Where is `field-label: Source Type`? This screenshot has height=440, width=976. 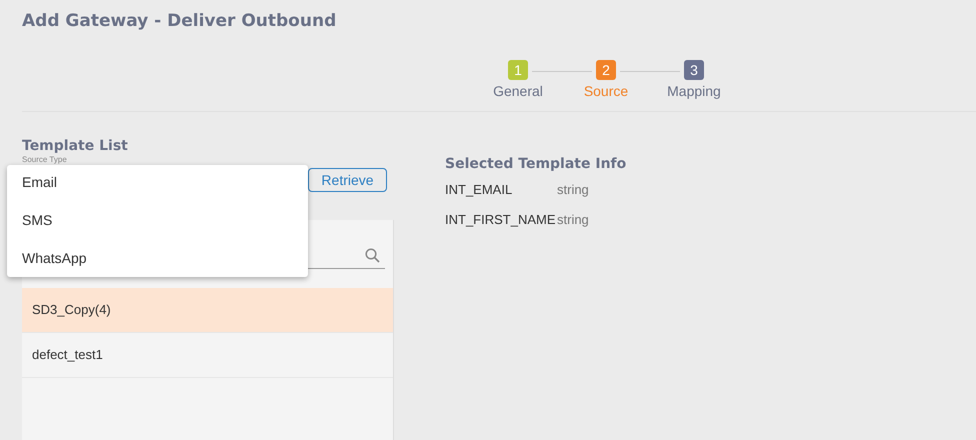
field-label: Source Type is located at coordinates (44, 159).